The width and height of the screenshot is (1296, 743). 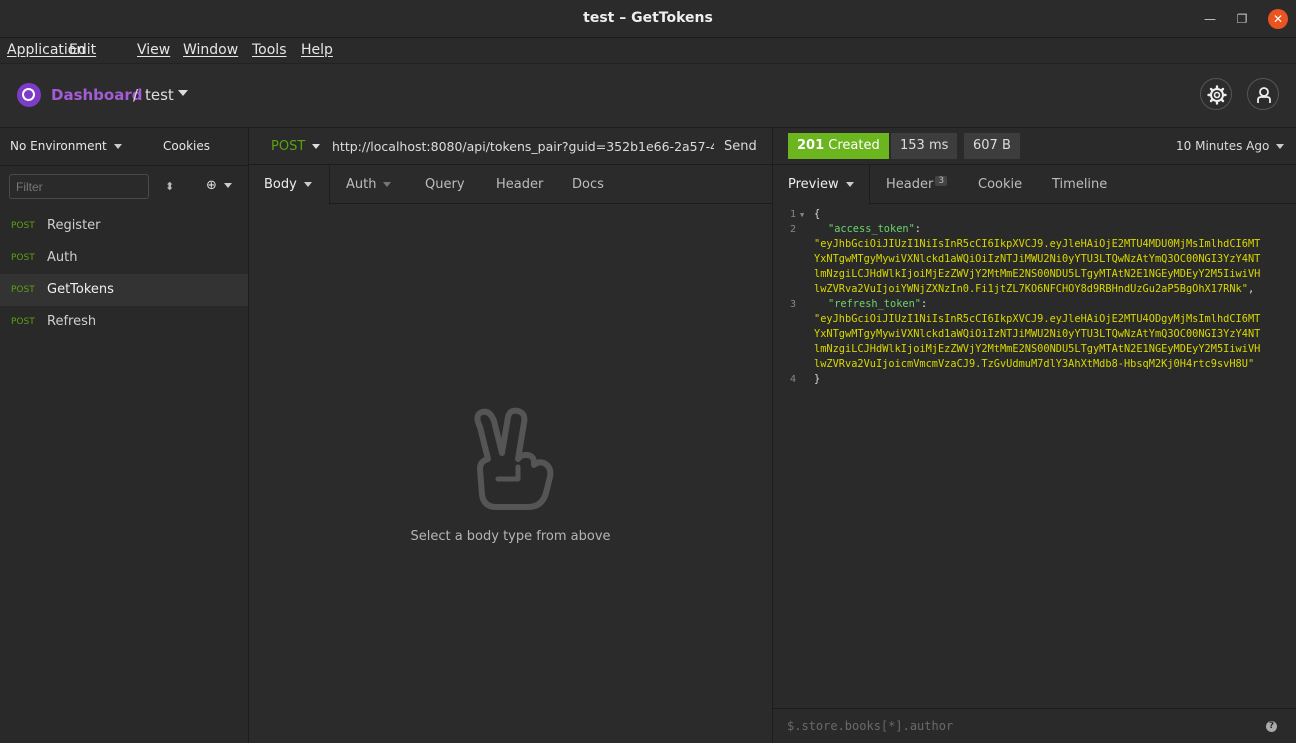 What do you see at coordinates (269, 50) in the screenshot?
I see `menu-tools: Tools` at bounding box center [269, 50].